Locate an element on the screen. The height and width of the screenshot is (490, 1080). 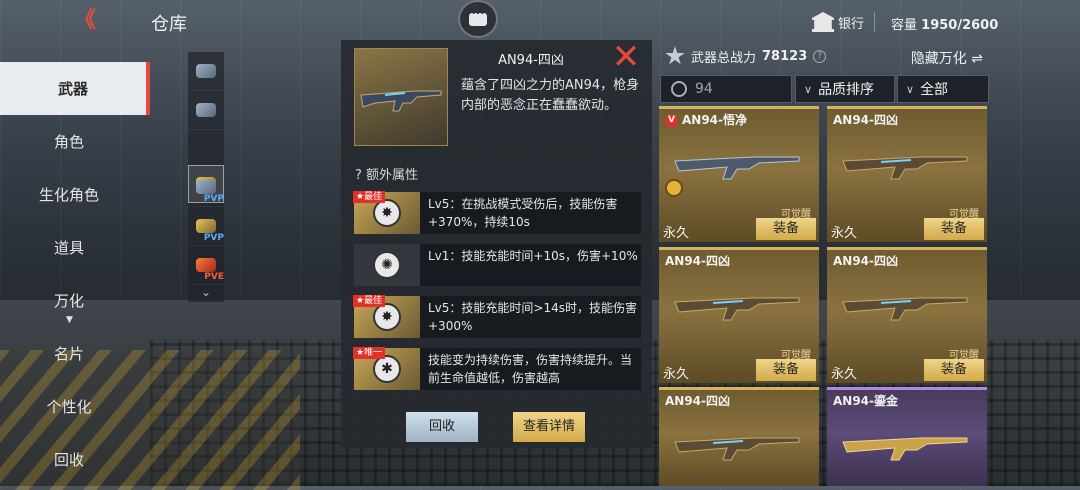
armor-icon is located at coordinates (206, 110).